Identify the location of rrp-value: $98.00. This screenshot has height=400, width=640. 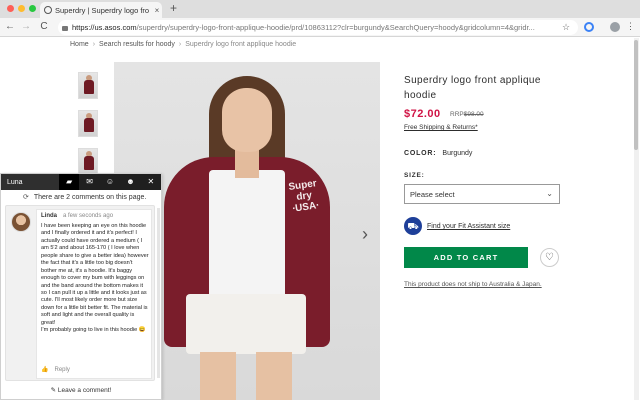
(473, 114).